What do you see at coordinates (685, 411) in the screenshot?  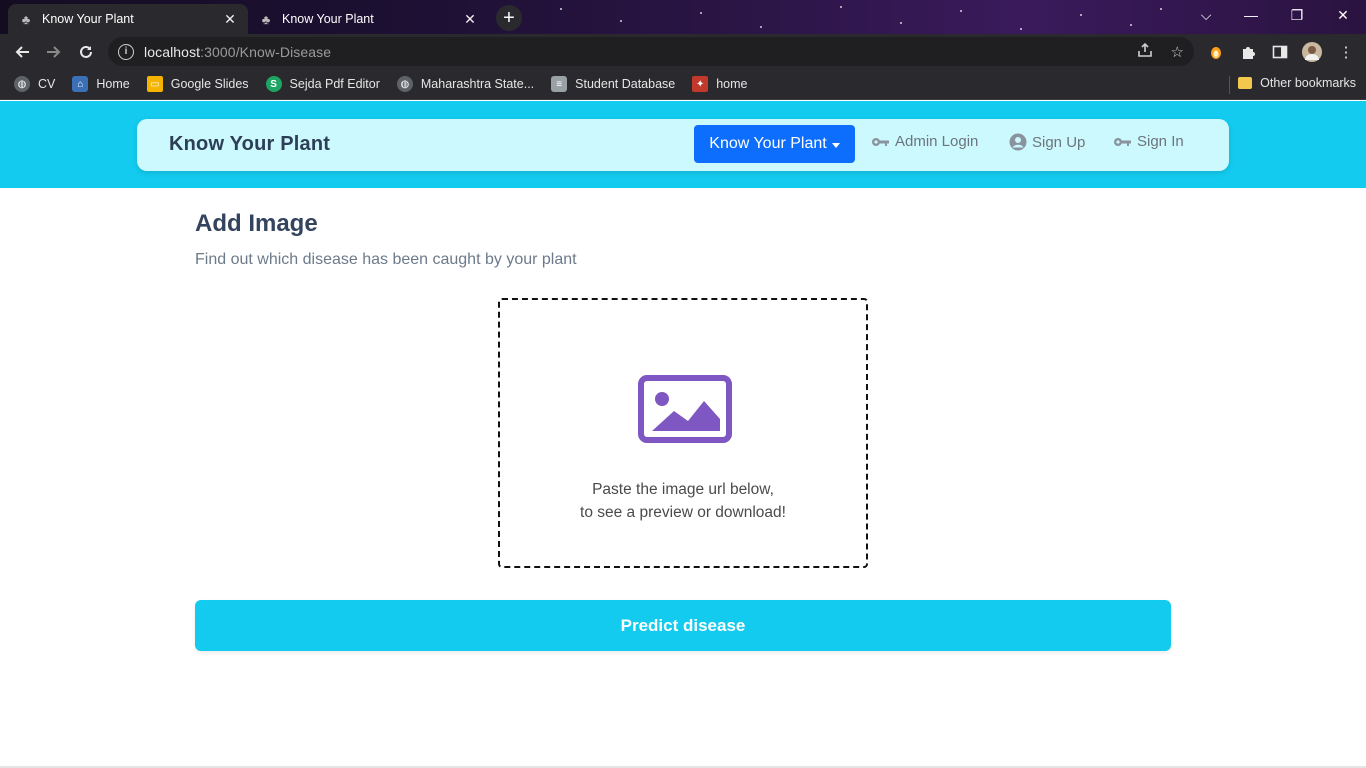 I see `image-icon` at bounding box center [685, 411].